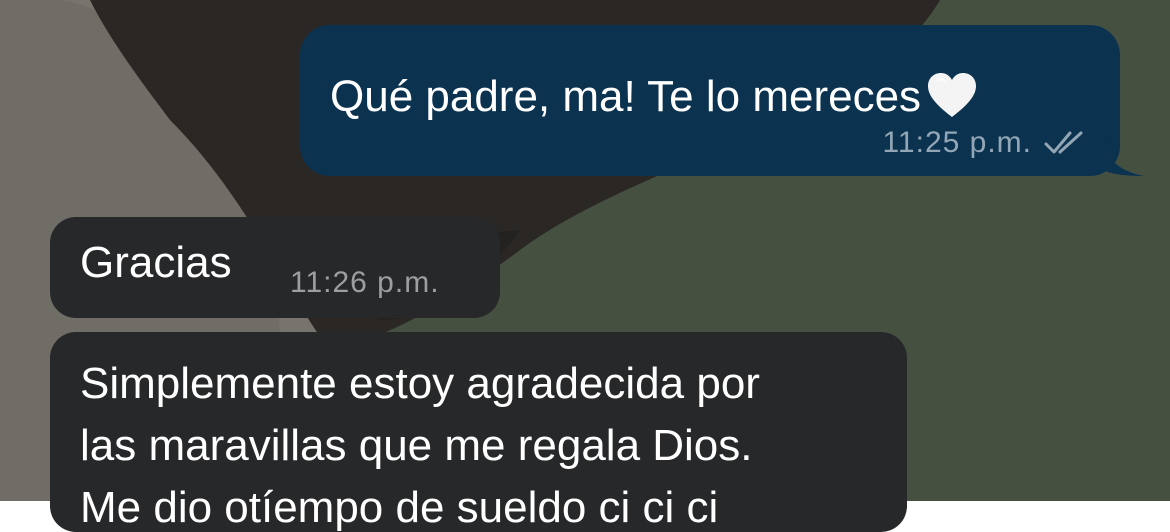 This screenshot has height=532, width=1170. Describe the element at coordinates (365, 282) in the screenshot. I see `message-time: 11:26 p.m.` at that location.